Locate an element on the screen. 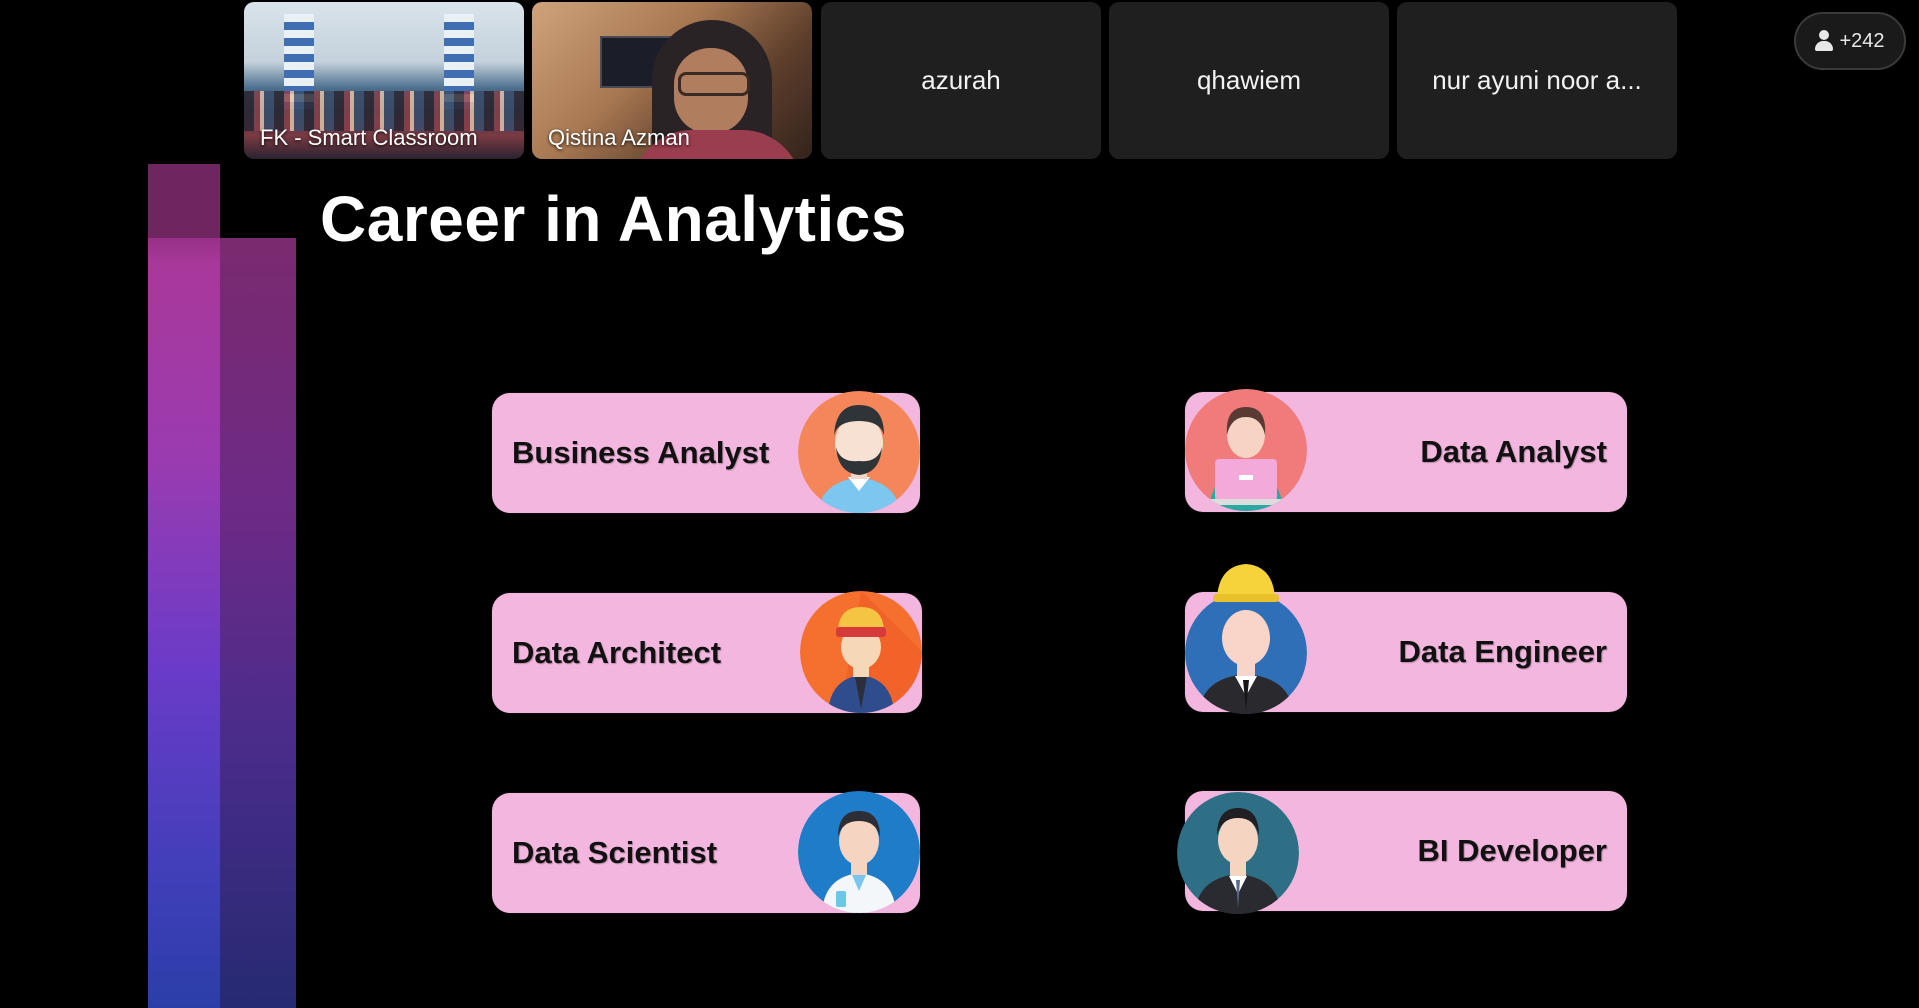 This screenshot has width=1919, height=1008. speaker-glasses is located at coordinates (714, 84).